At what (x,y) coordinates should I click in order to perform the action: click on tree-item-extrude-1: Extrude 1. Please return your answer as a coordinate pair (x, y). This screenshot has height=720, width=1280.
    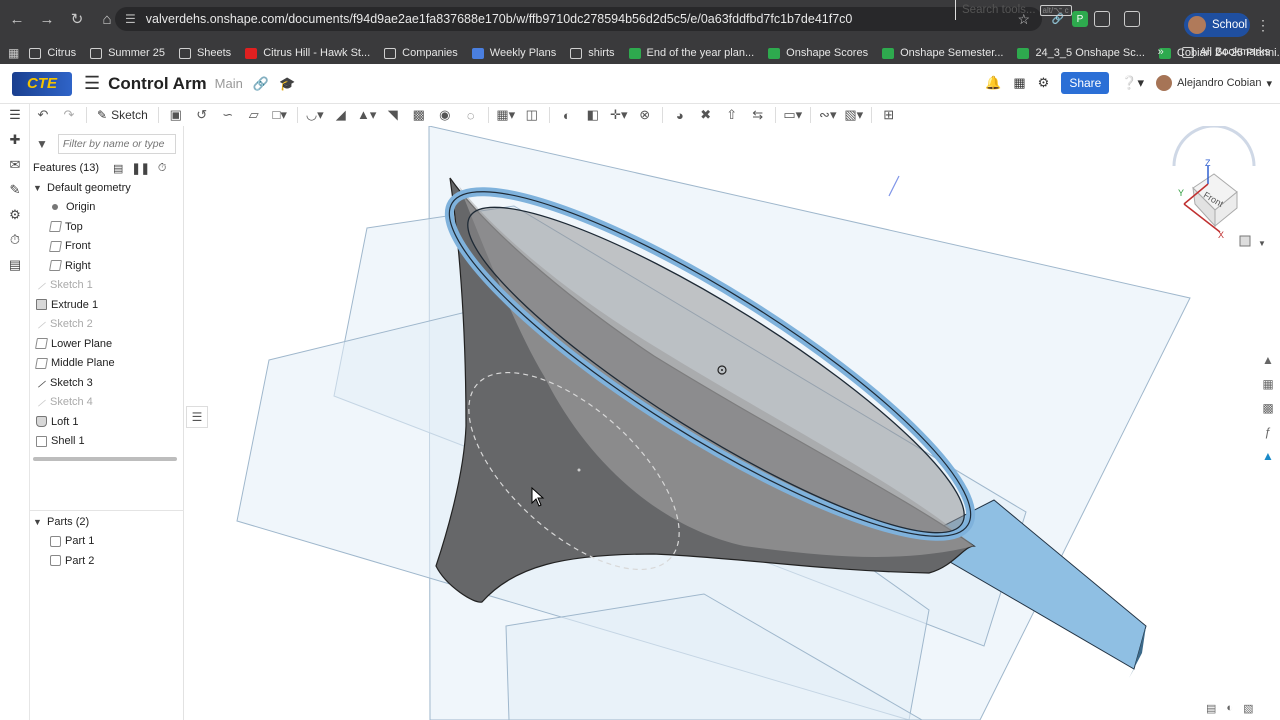
    Looking at the image, I should click on (107, 305).